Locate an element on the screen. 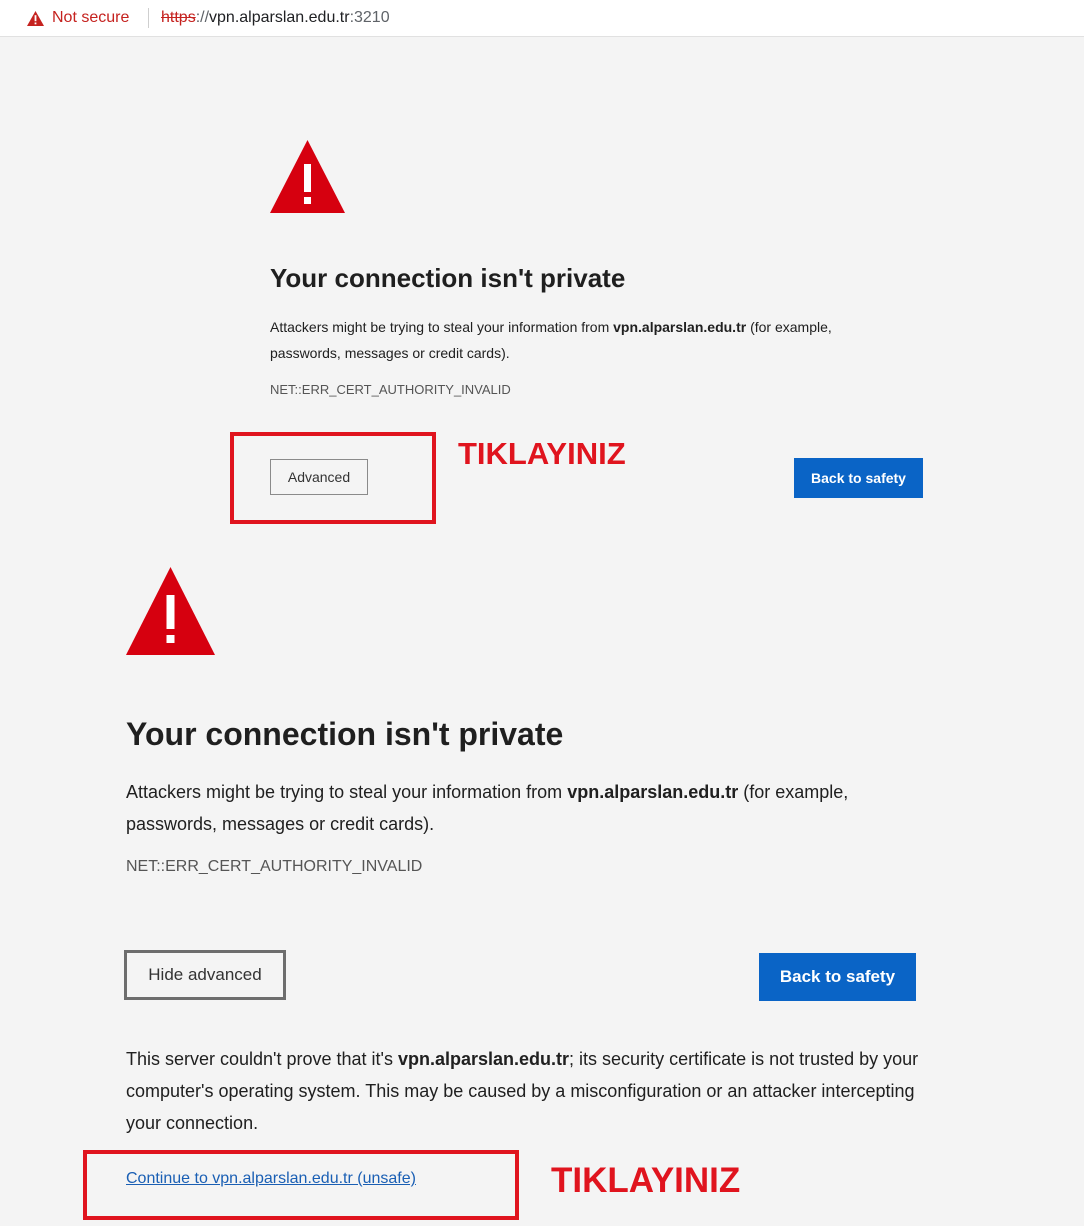  details-domain: vpn.alparslan.edu.tr is located at coordinates (484, 1059).